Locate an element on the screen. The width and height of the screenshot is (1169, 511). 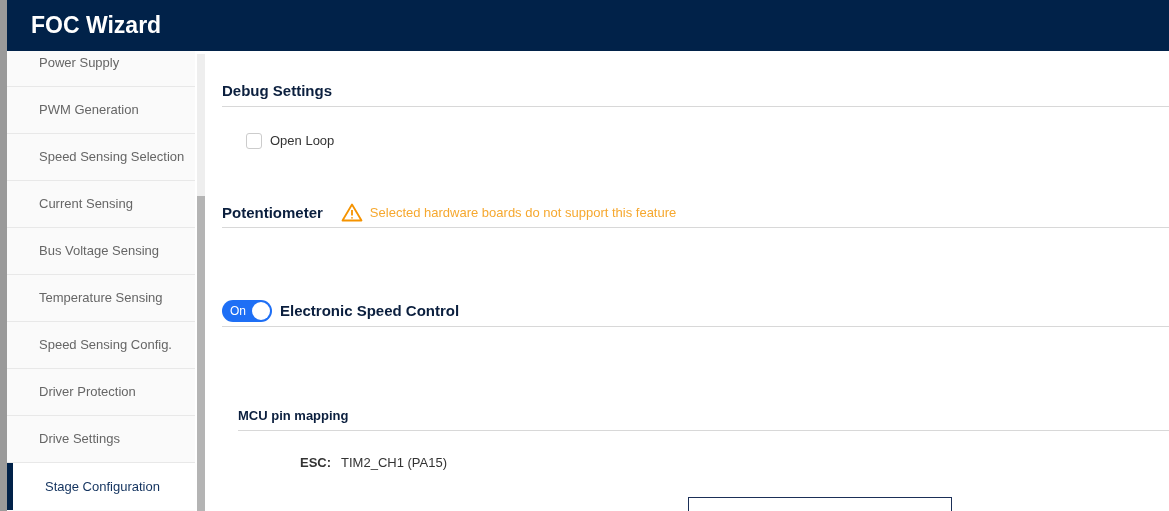
sidebar-item: Driver Protection is located at coordinates (101, 392).